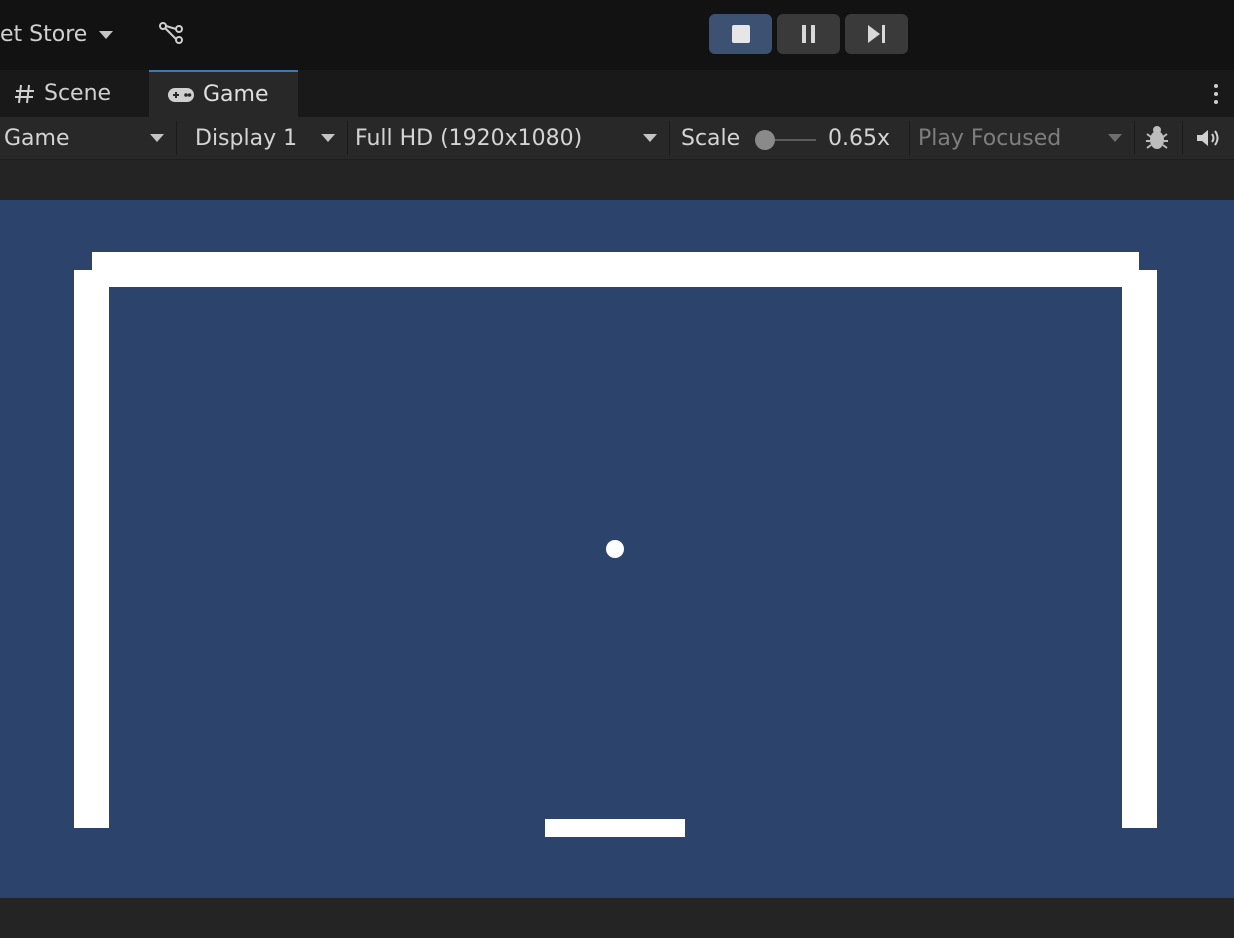 The width and height of the screenshot is (1234, 938). What do you see at coordinates (617, 918) in the screenshot?
I see `game-view-letterbox-bottom` at bounding box center [617, 918].